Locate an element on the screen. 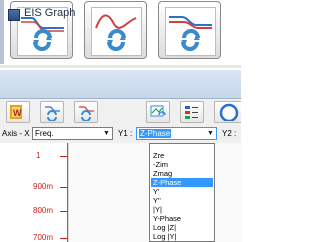 The image size is (320, 242). dropdown-option-y-double-prime: Y'' is located at coordinates (182, 200).